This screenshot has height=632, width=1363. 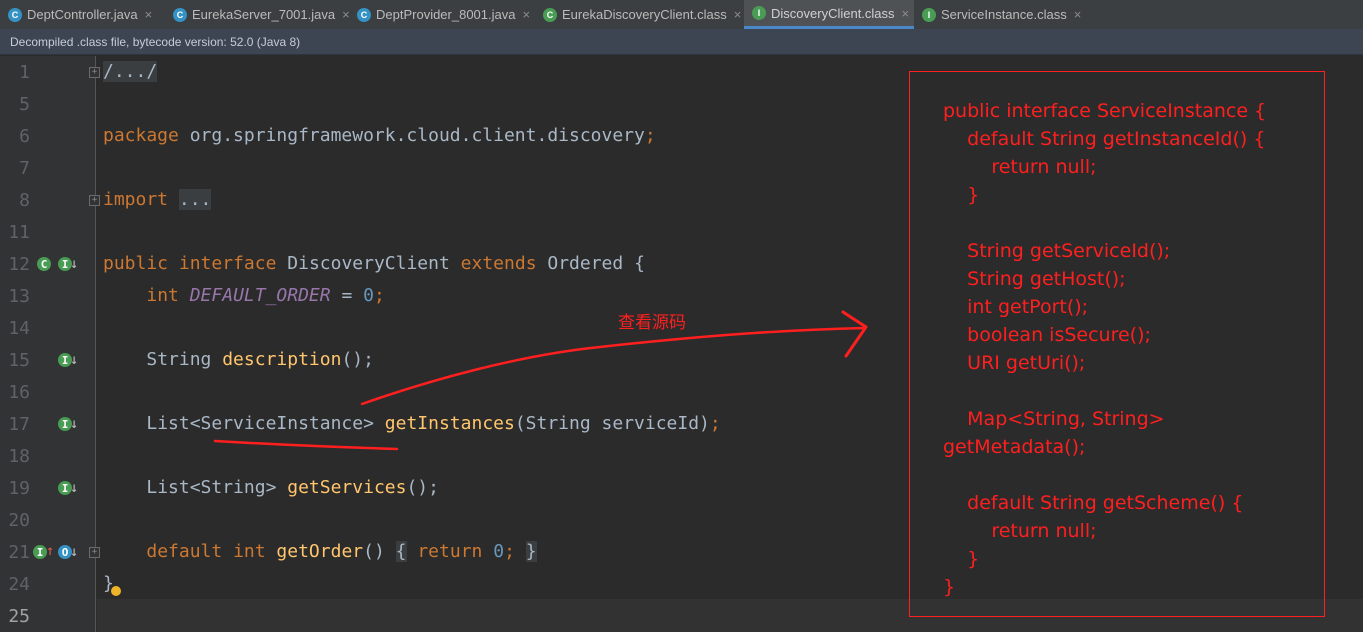 What do you see at coordinates (1016, 307) in the screenshot?
I see `source-box-line: int getPort();` at bounding box center [1016, 307].